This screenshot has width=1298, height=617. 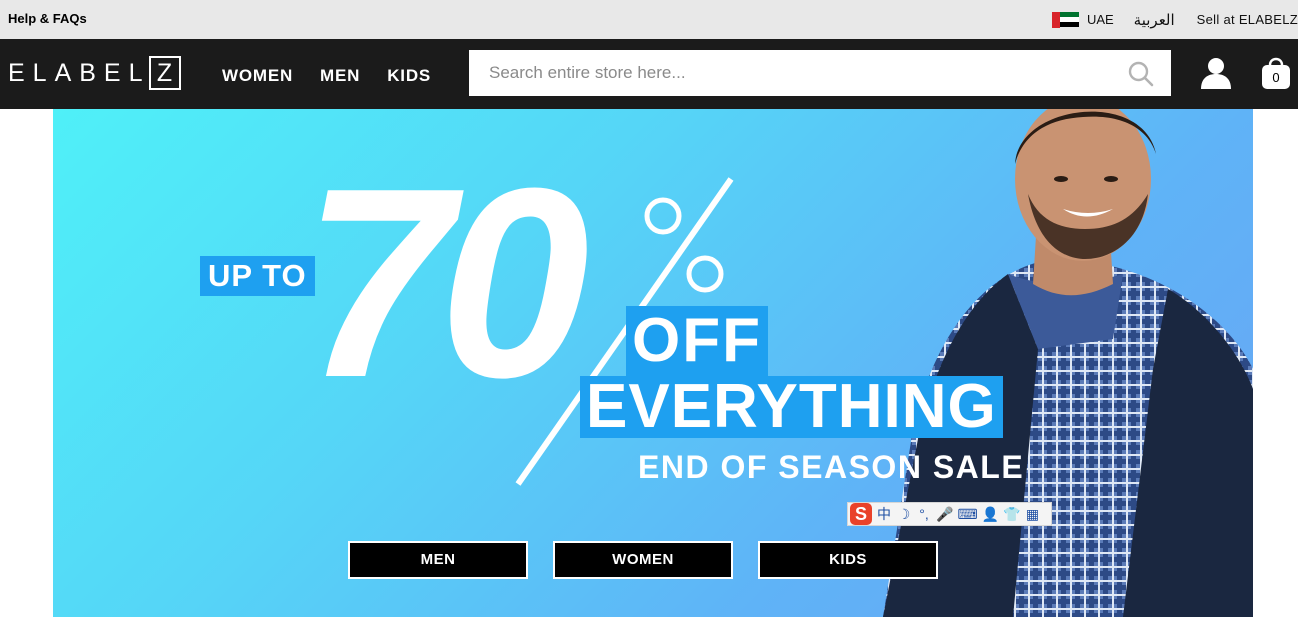 I want to click on nav-item-kids: KIDS, so click(x=409, y=76).